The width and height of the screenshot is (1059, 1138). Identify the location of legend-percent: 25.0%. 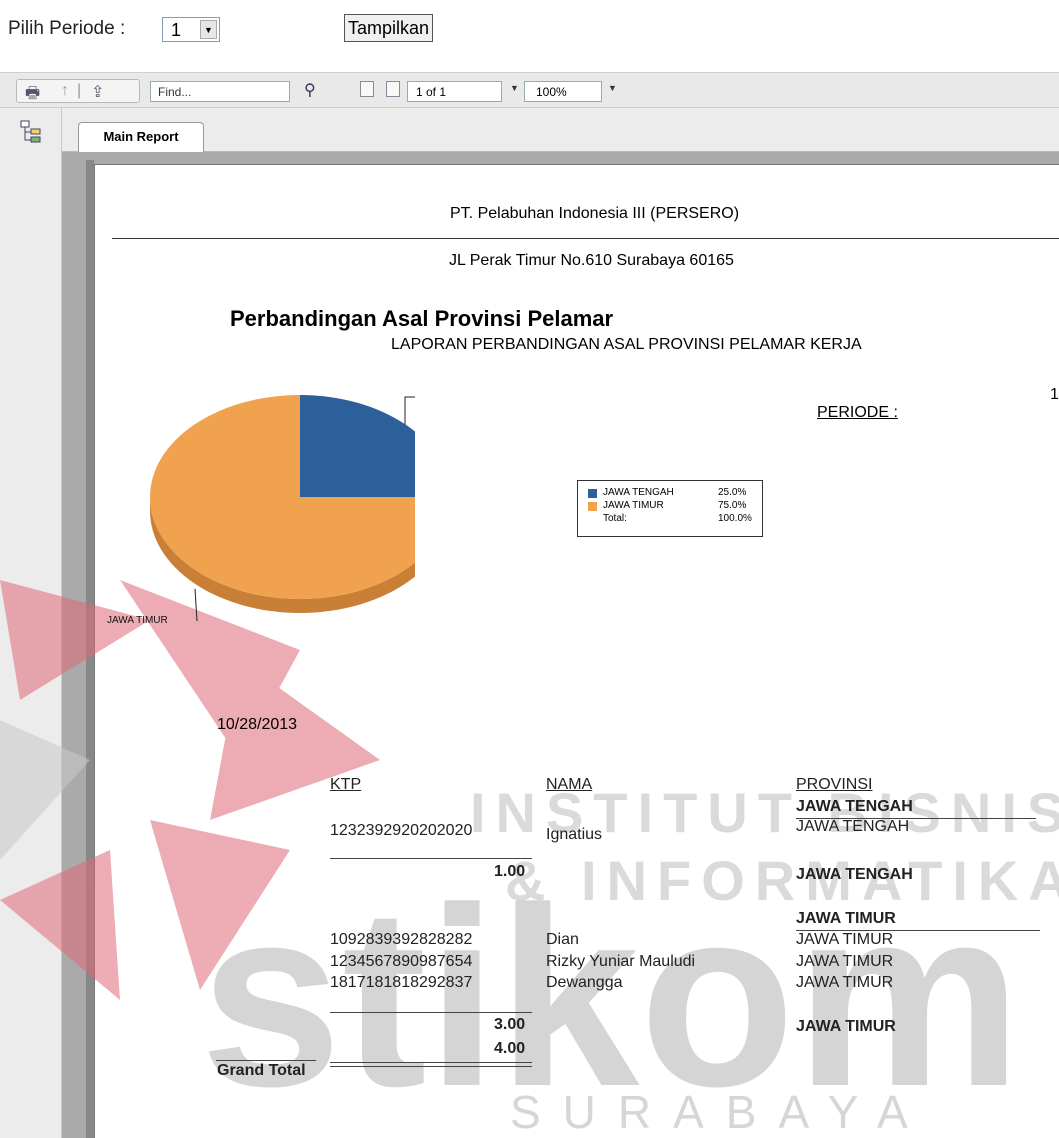
(732, 492).